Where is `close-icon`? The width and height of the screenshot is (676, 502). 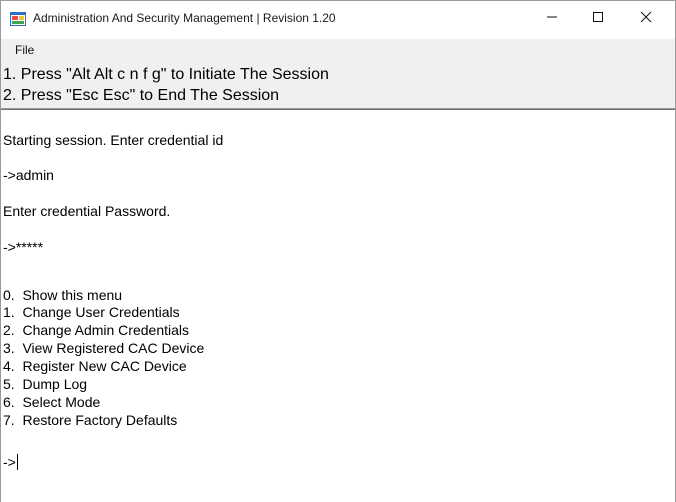 close-icon is located at coordinates (646, 17).